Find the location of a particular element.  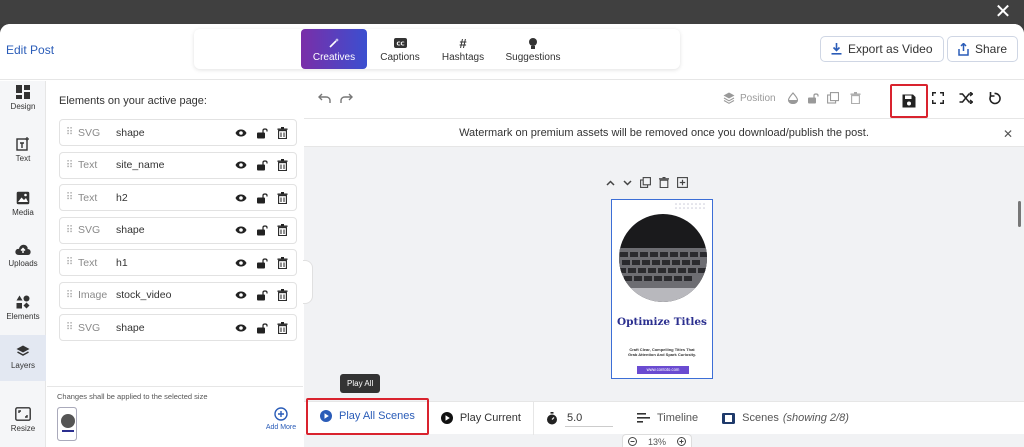

rail-item-uploads: Uploads is located at coordinates (23, 263).